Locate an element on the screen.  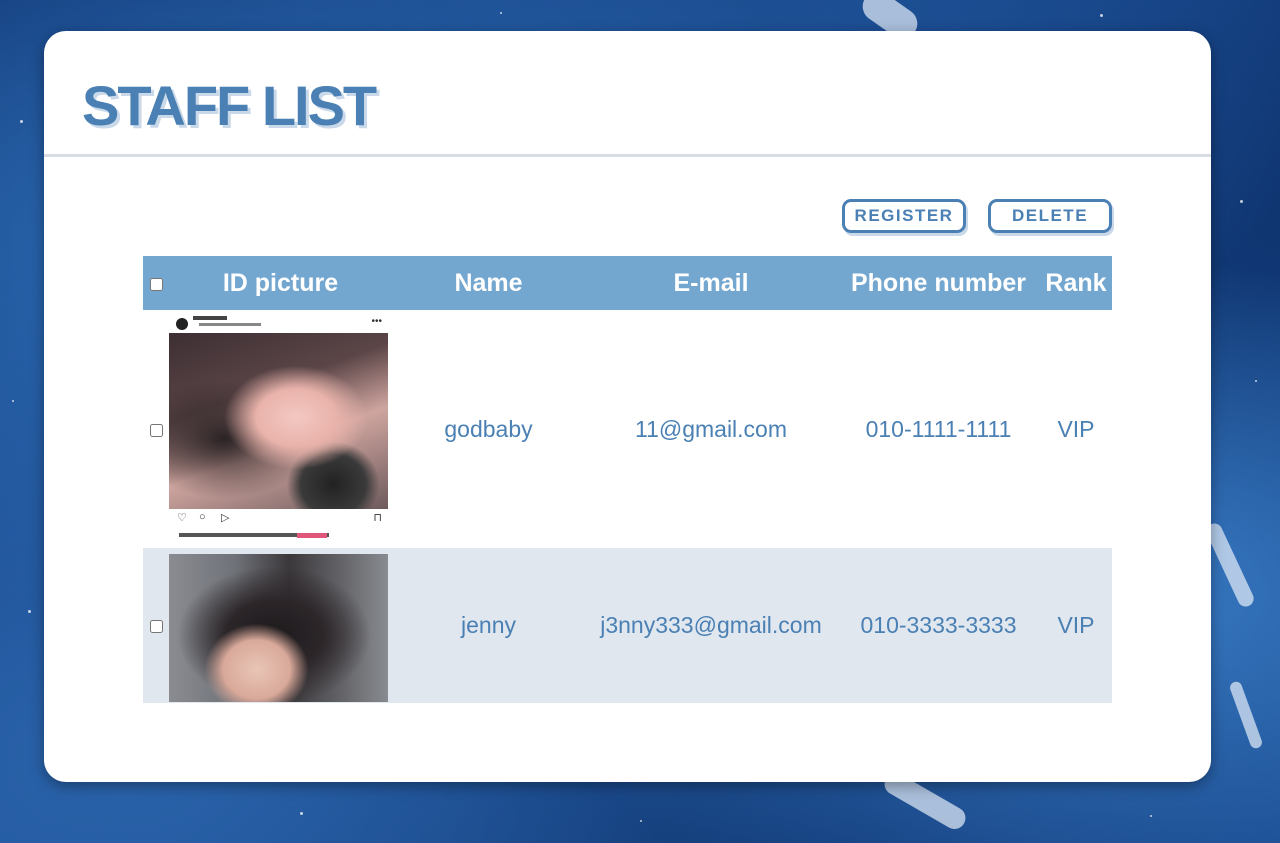
header-rank: Rank is located at coordinates (1076, 283).